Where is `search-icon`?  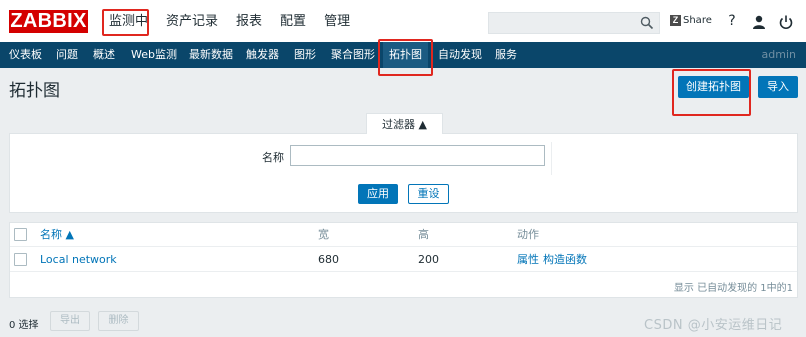
search-icon is located at coordinates (647, 23).